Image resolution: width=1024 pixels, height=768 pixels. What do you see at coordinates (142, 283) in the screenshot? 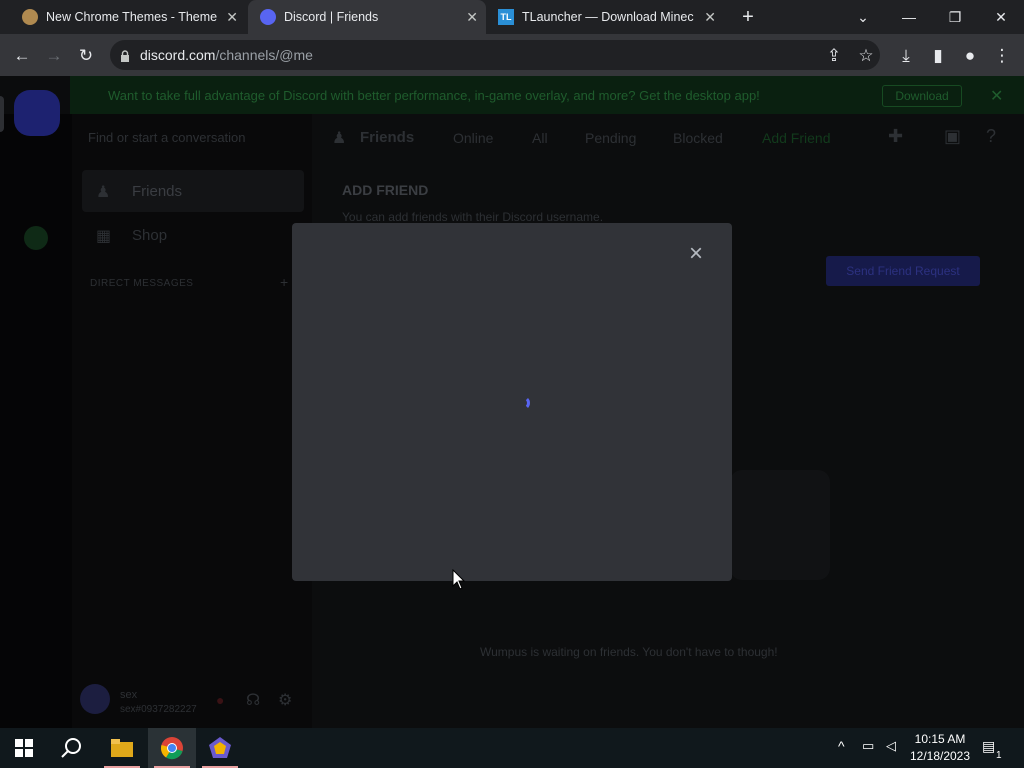
I see `direct-messages-heading: DIRECT MESSAGES` at bounding box center [142, 283].